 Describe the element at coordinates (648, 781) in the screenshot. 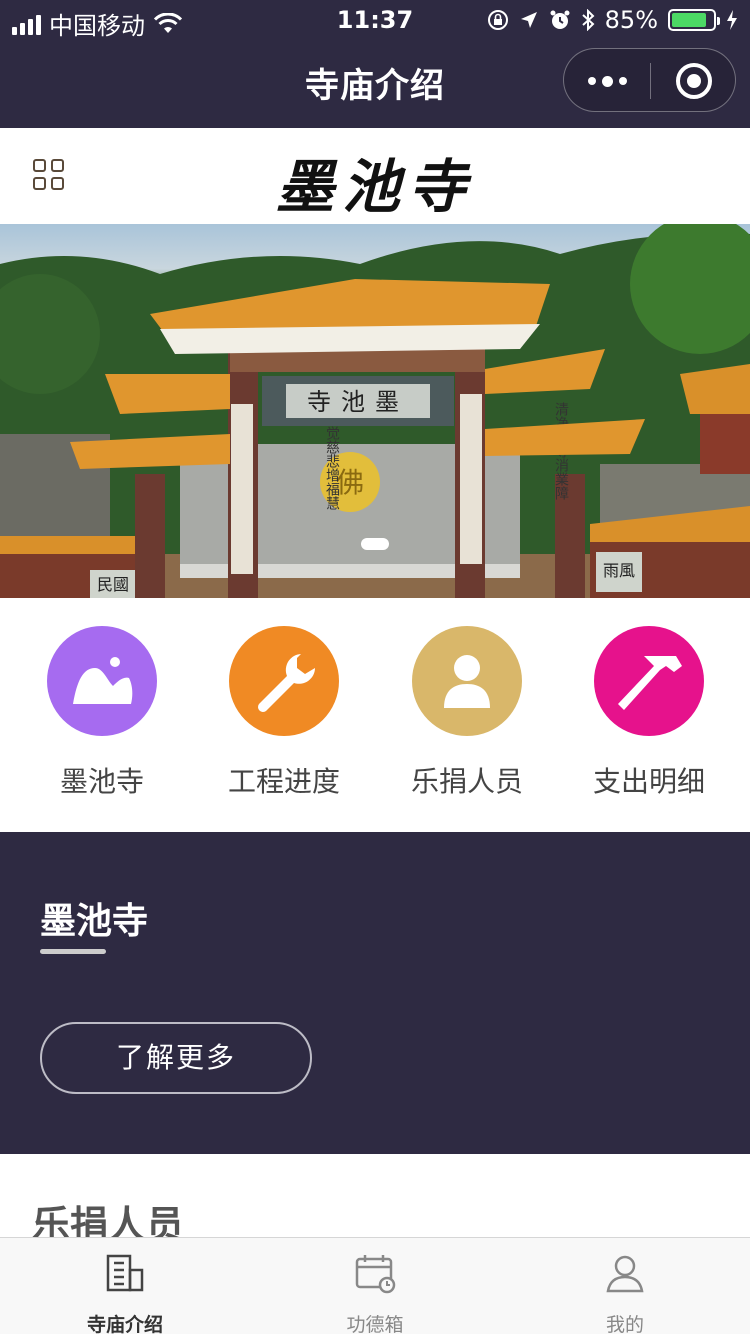

I see `quick-link-label: 支出明细` at that location.